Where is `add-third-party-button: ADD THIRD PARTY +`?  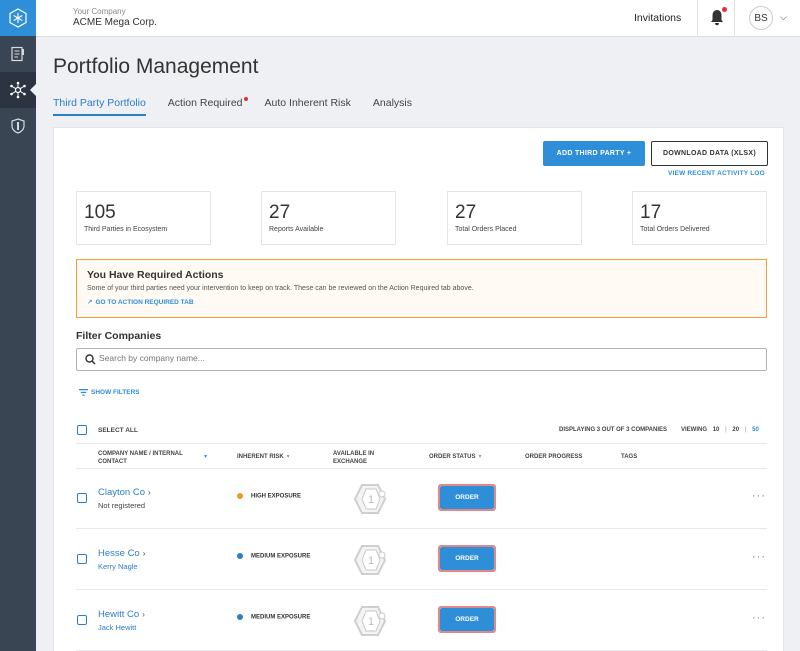 add-third-party-button: ADD THIRD PARTY + is located at coordinates (594, 153).